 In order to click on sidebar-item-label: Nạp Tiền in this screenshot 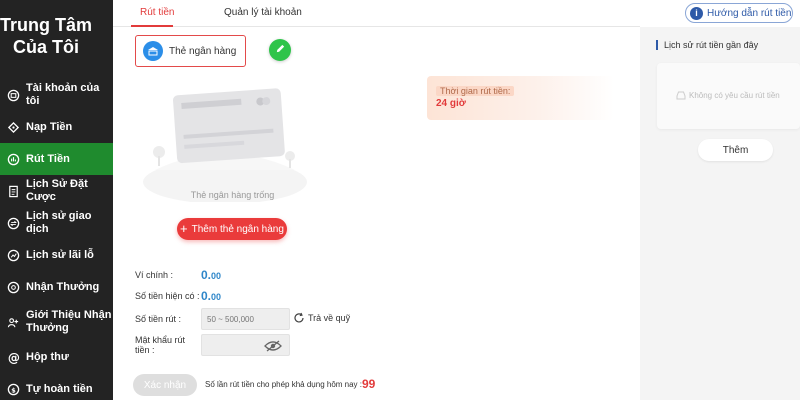, I will do `click(49, 126)`.